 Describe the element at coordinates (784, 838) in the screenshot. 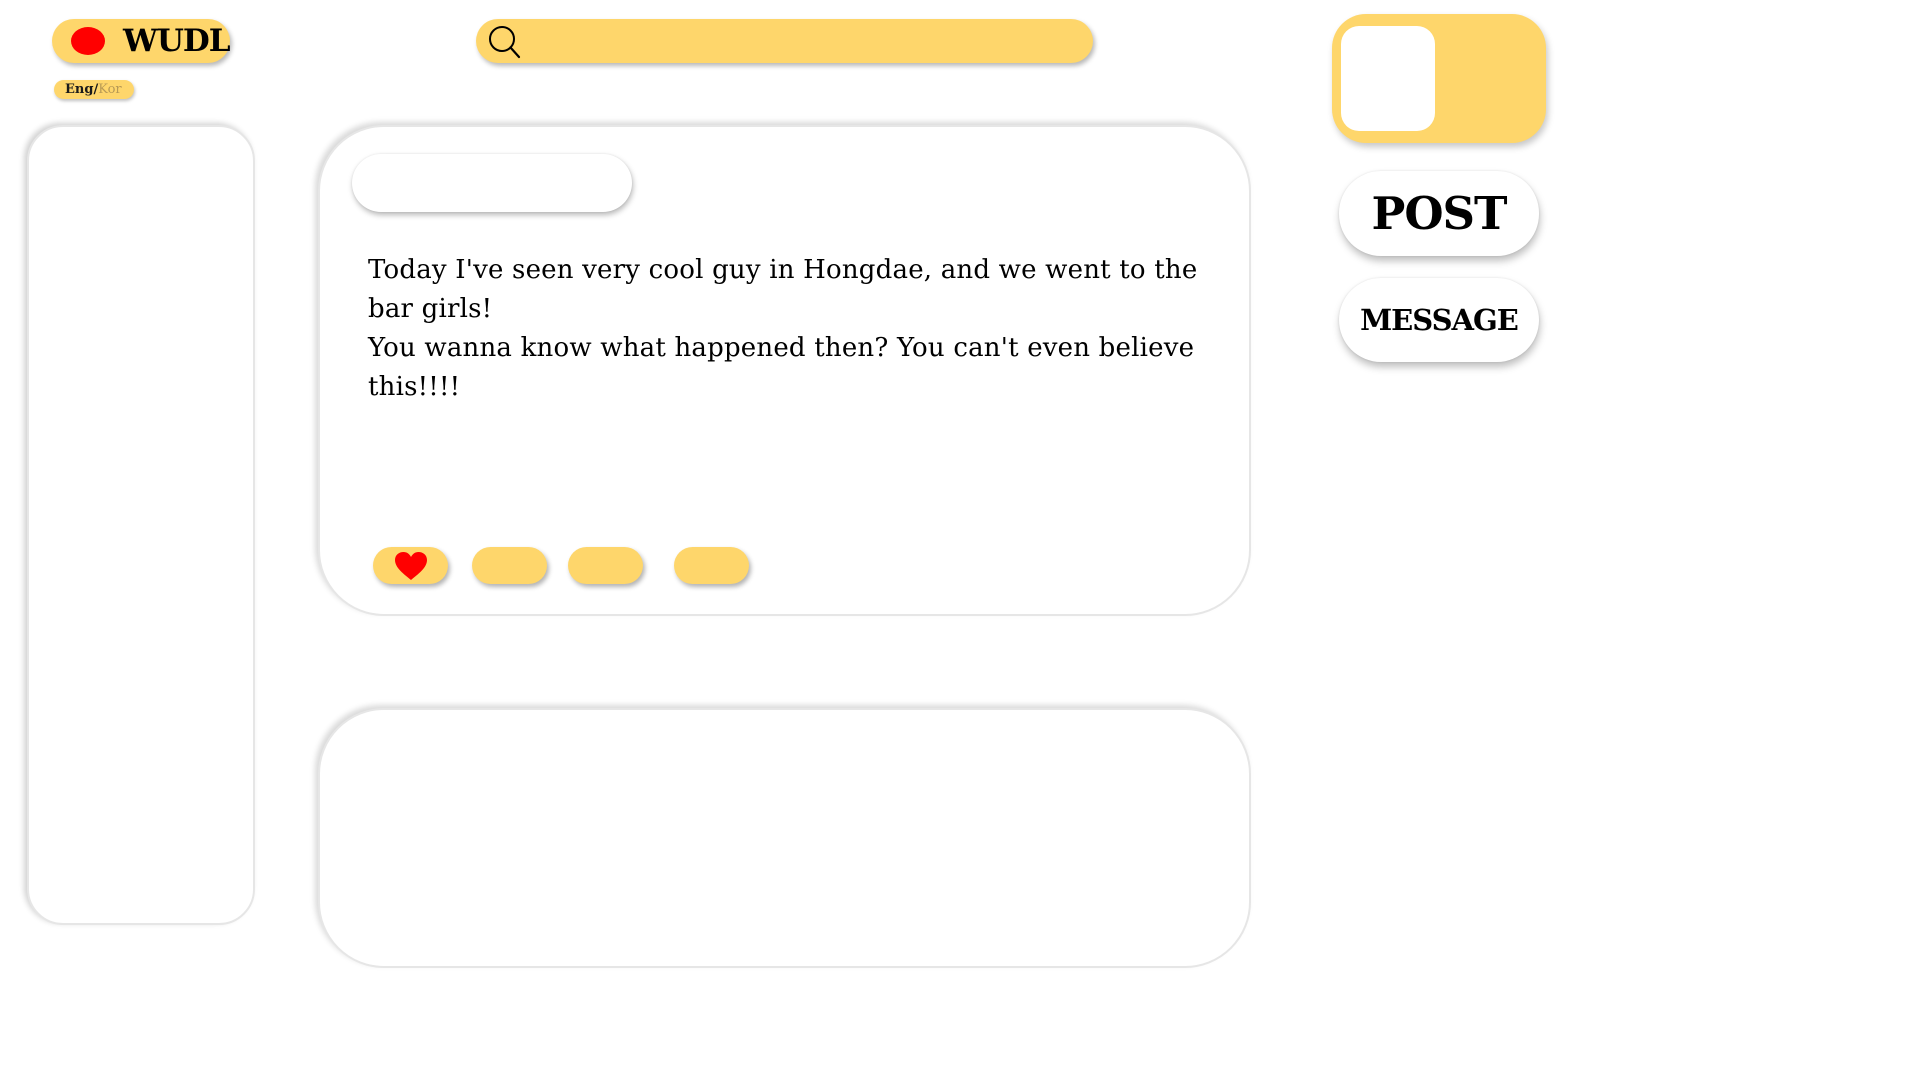

I see `post-card` at that location.